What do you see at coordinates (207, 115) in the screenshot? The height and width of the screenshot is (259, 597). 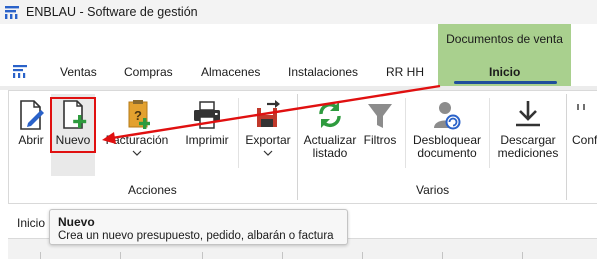 I see `printer-icon` at bounding box center [207, 115].